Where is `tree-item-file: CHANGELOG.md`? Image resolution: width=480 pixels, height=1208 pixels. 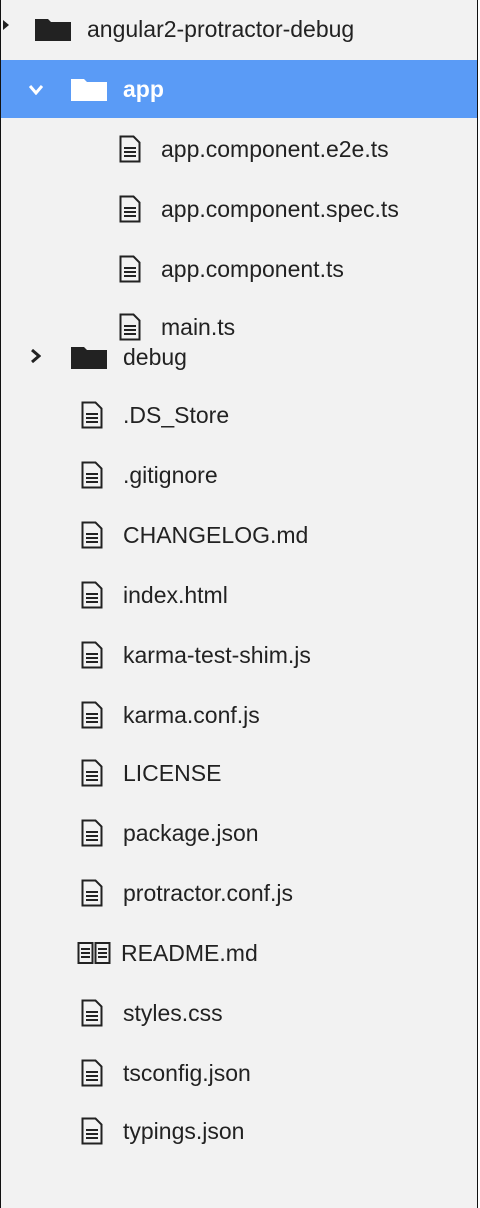
tree-item-file: CHANGELOG.md is located at coordinates (239, 535).